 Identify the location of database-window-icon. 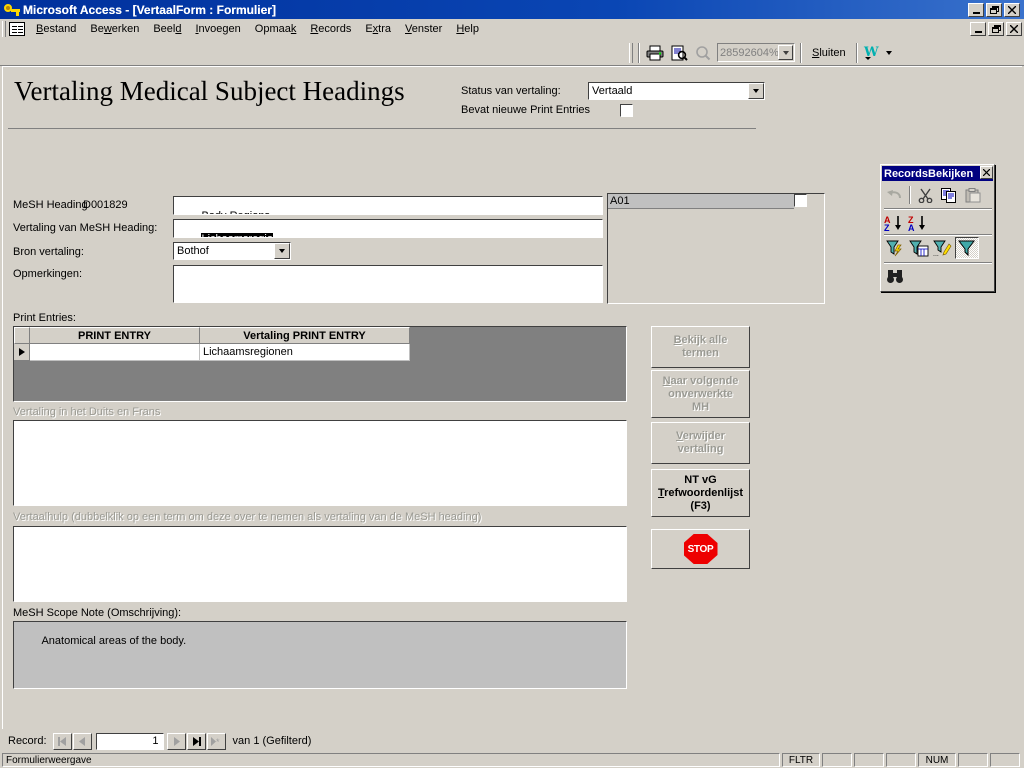
(17, 28).